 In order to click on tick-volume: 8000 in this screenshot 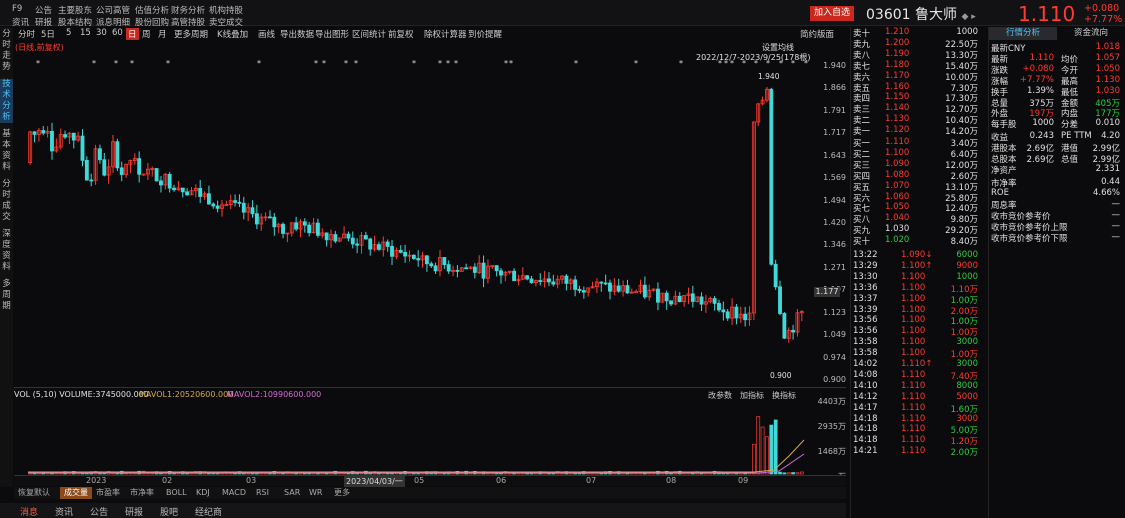, I will do `click(967, 385)`.